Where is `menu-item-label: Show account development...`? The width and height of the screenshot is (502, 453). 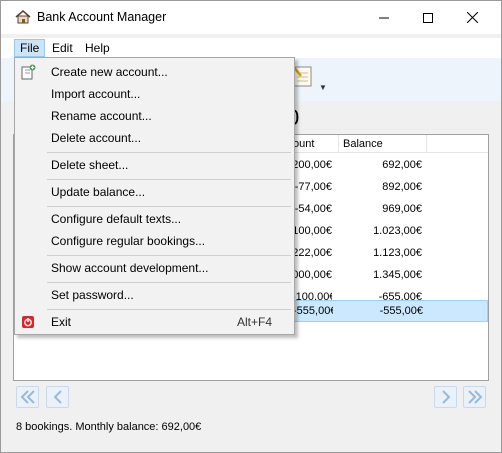 menu-item-label: Show account development... is located at coordinates (130, 268).